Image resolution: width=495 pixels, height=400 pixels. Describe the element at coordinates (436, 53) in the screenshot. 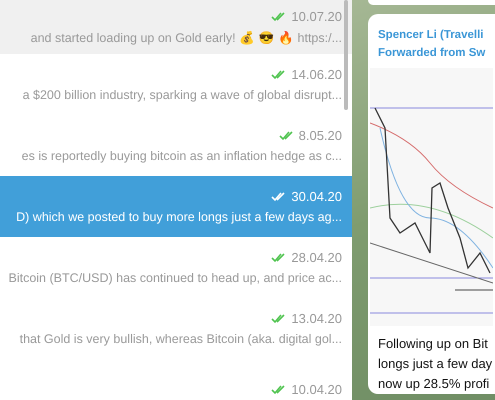

I see `forwarded-from: Forwarded from Sw` at that location.